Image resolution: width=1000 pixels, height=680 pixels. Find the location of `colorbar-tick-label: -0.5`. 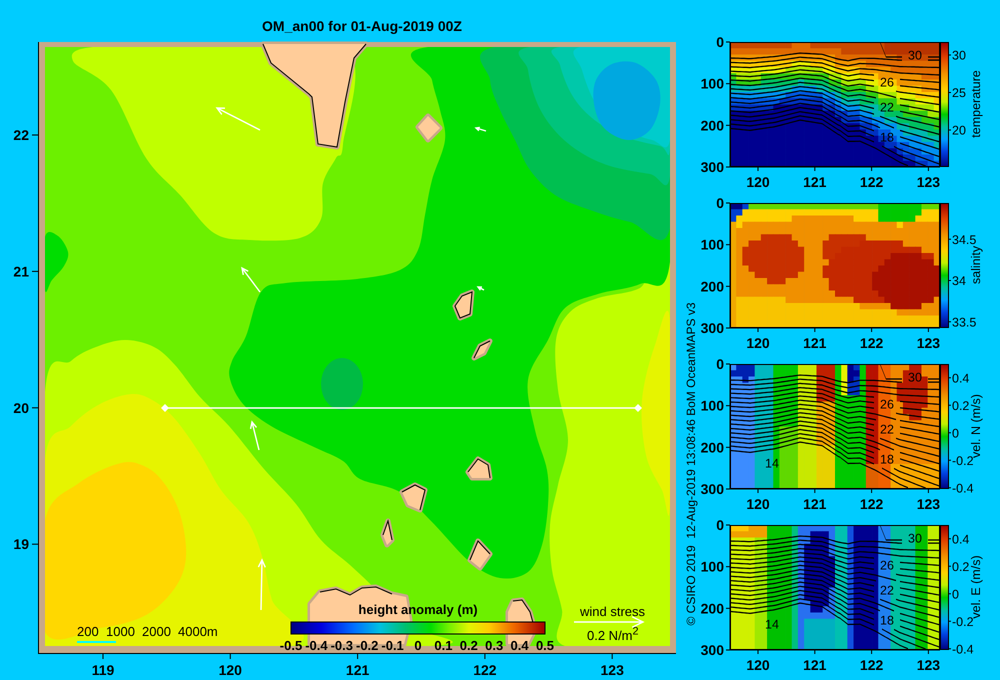

colorbar-tick-label: -0.5 is located at coordinates (291, 645).